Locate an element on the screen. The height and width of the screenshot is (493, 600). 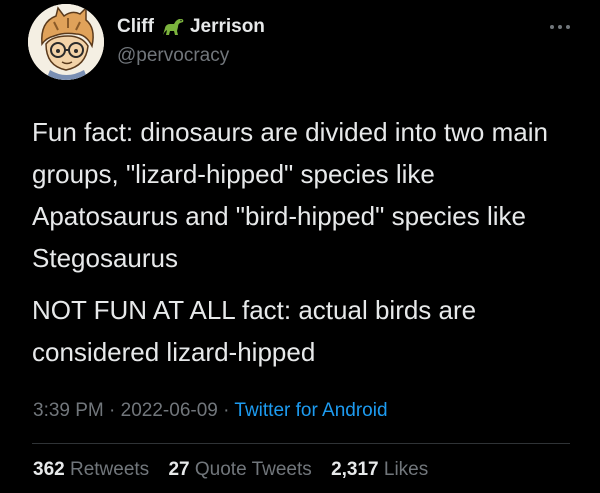
likes-count: 2,317 is located at coordinates (355, 469).